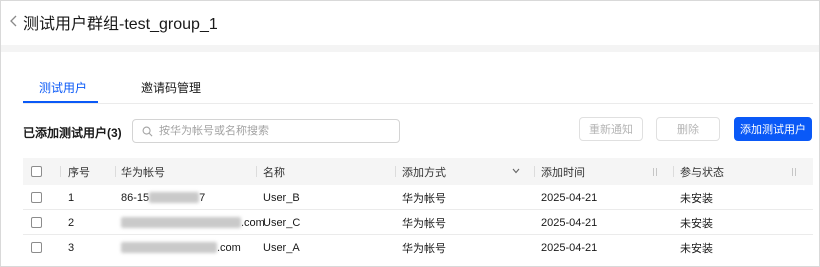  What do you see at coordinates (688, 129) in the screenshot?
I see `delete-button: 删除` at bounding box center [688, 129].